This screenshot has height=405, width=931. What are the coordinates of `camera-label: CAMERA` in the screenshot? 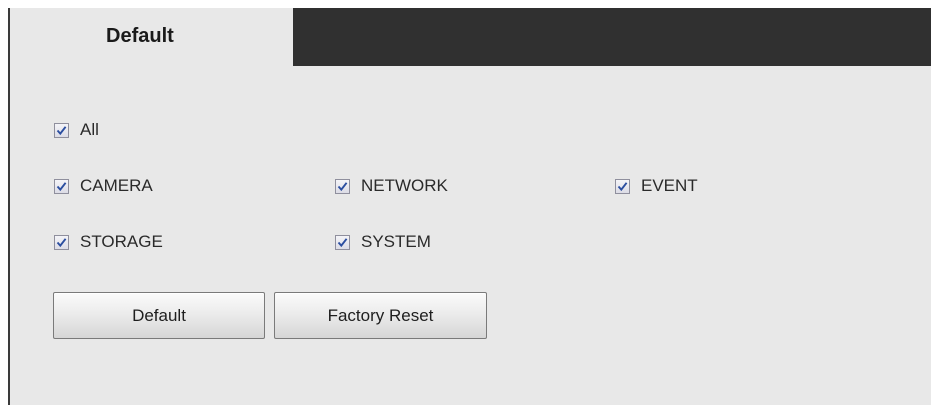 It's located at (116, 185).